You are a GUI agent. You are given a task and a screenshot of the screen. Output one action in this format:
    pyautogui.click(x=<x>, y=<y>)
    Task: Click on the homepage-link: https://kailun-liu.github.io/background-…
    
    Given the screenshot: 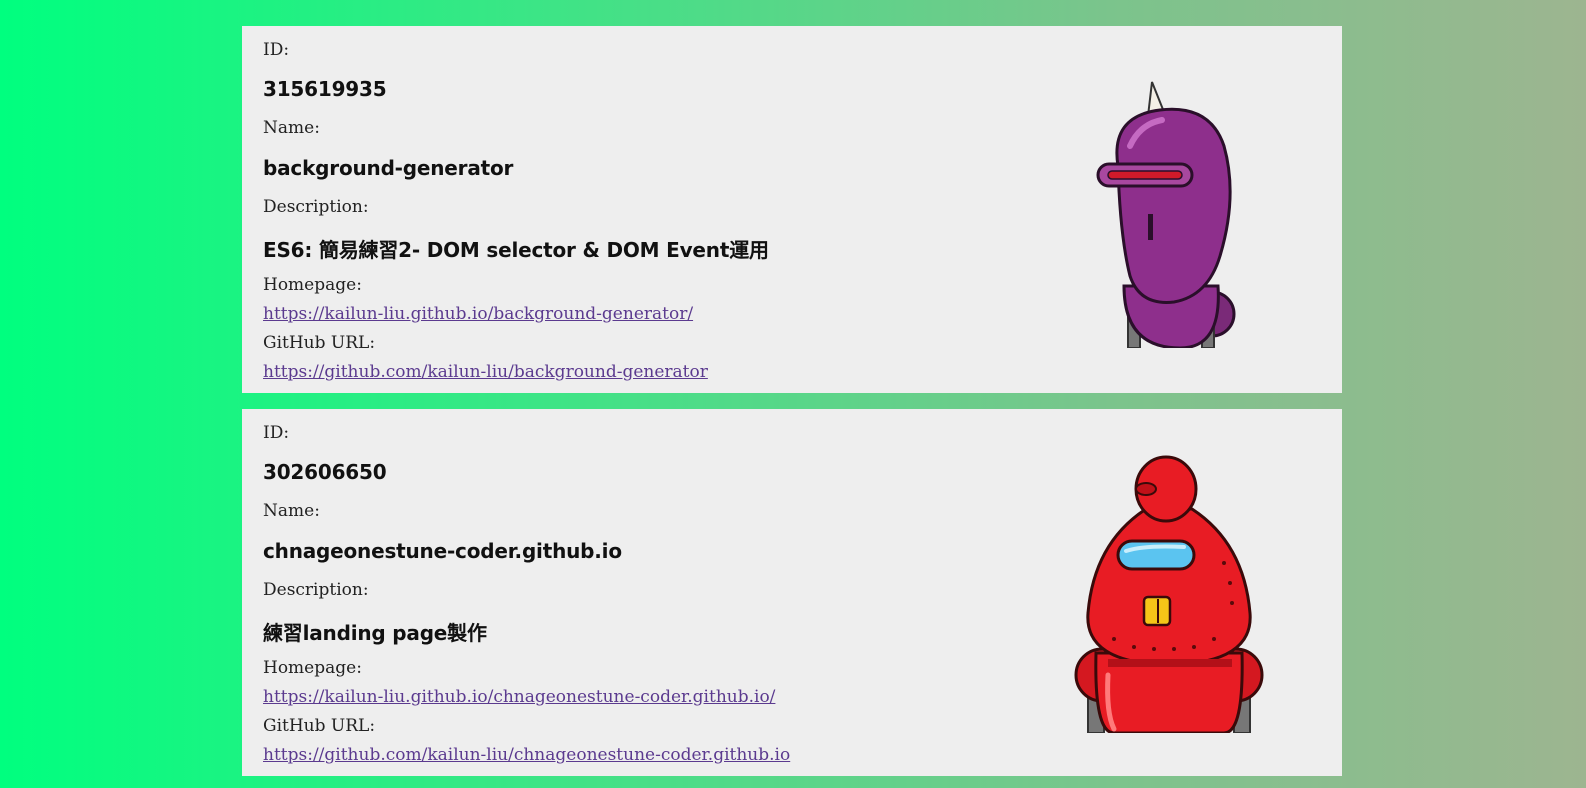 What is the action you would take?
    pyautogui.click(x=478, y=314)
    